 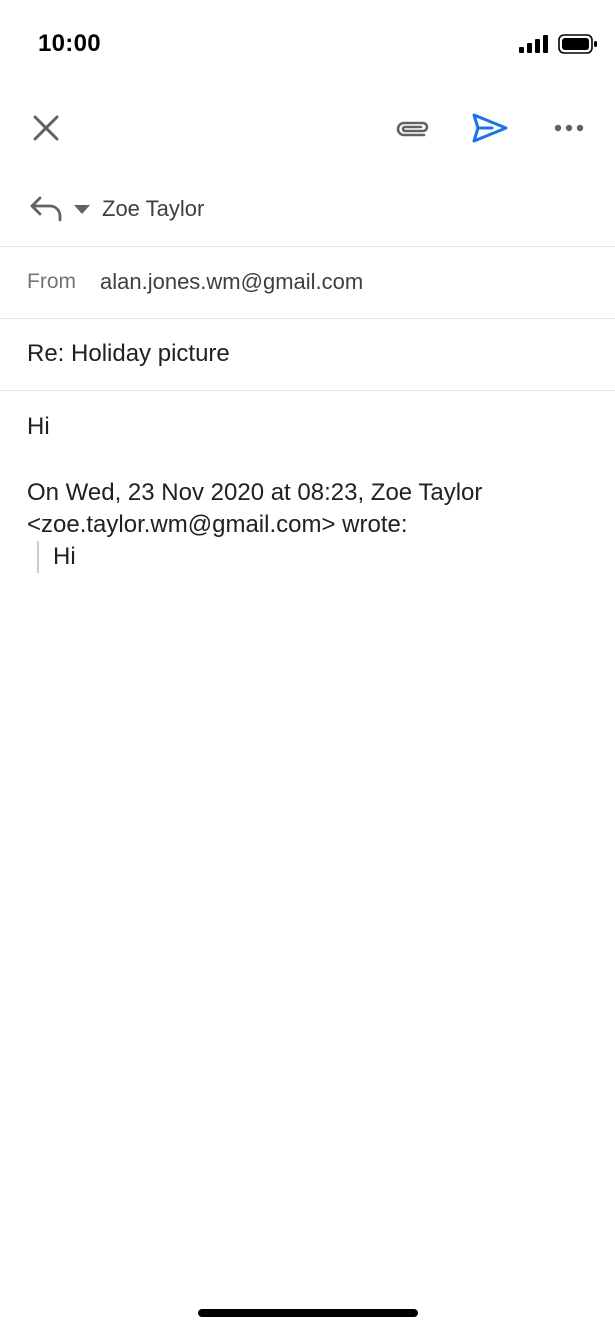 What do you see at coordinates (533, 44) in the screenshot?
I see `cellular-signal-icon` at bounding box center [533, 44].